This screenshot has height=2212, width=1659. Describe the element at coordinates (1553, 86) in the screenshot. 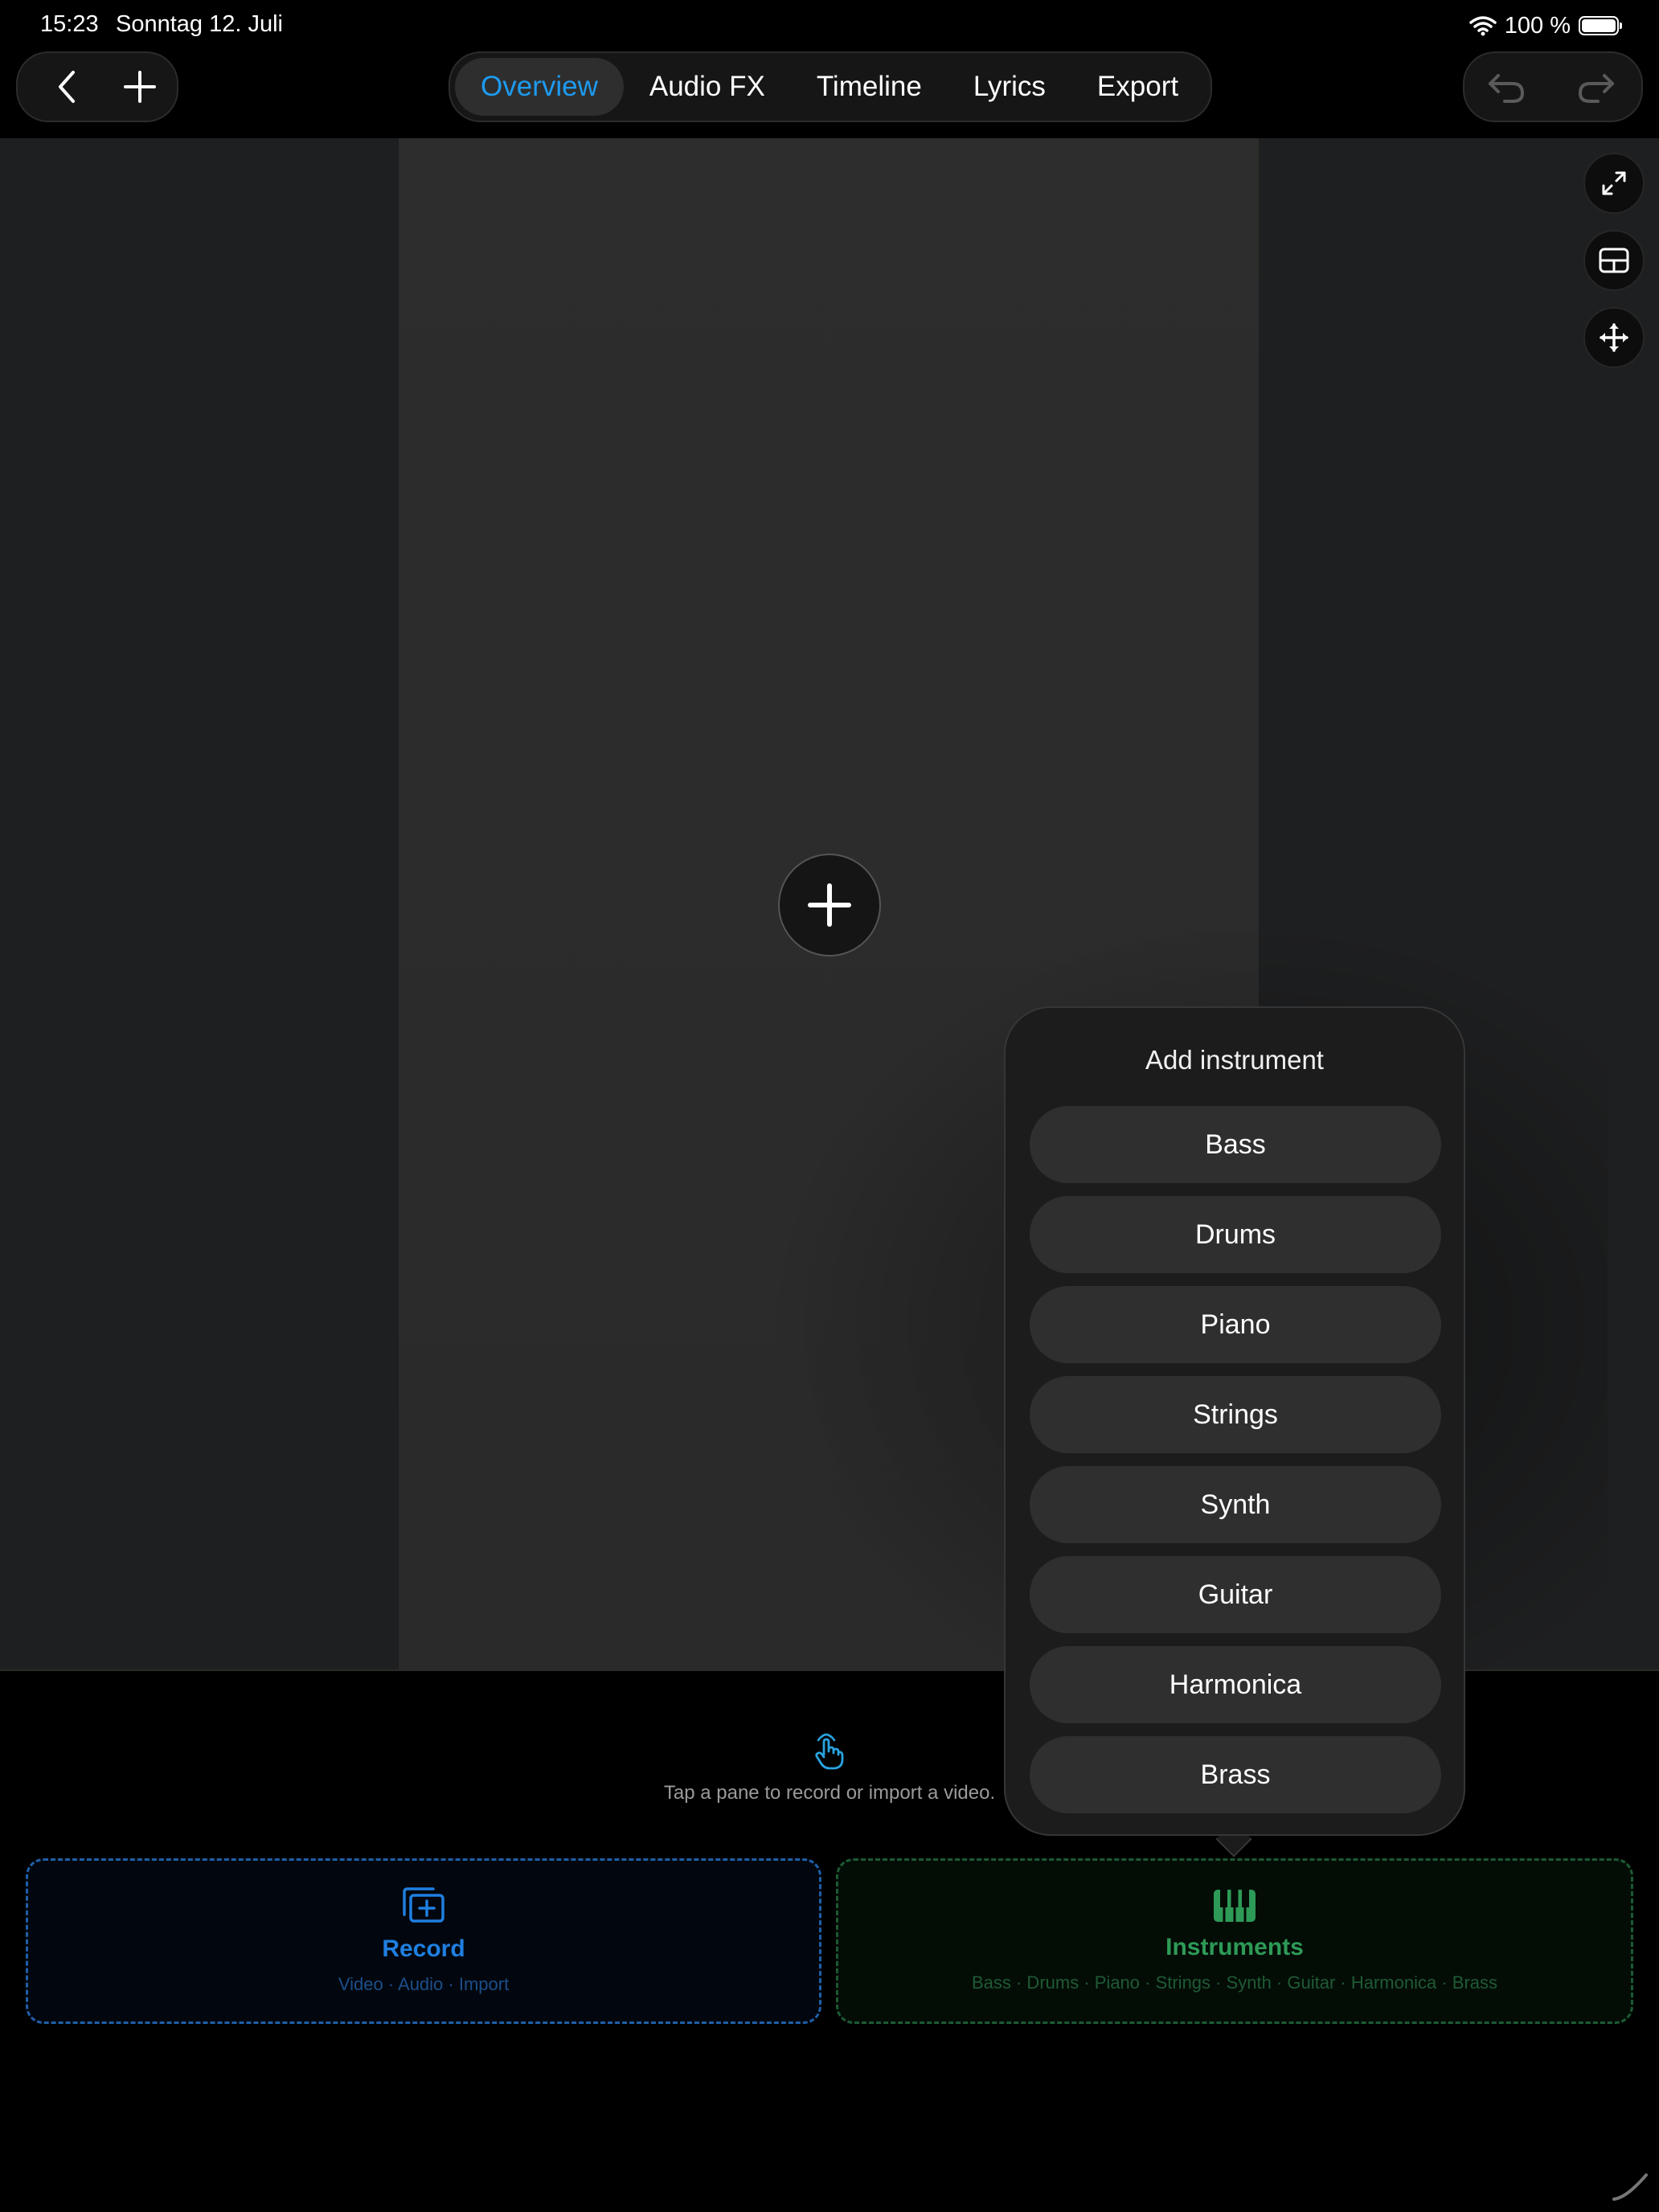

I see `history-group` at that location.